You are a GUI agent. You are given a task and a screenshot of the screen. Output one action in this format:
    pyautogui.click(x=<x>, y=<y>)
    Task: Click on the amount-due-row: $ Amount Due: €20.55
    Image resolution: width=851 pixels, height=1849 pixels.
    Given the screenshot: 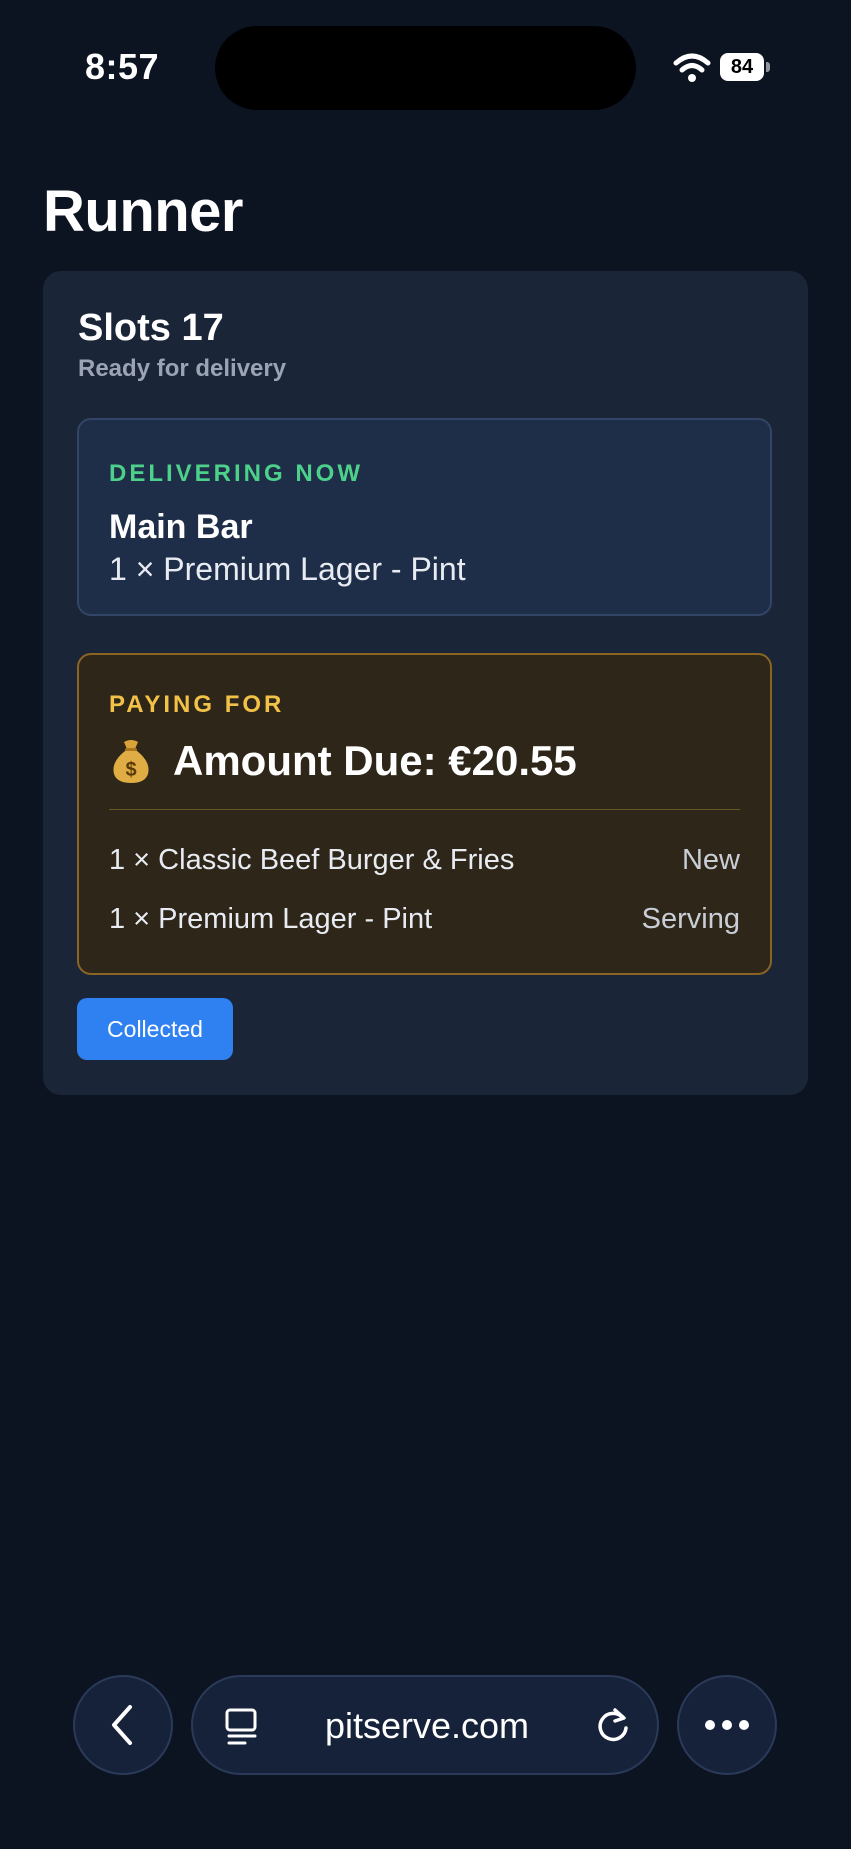 What is the action you would take?
    pyautogui.click(x=343, y=761)
    